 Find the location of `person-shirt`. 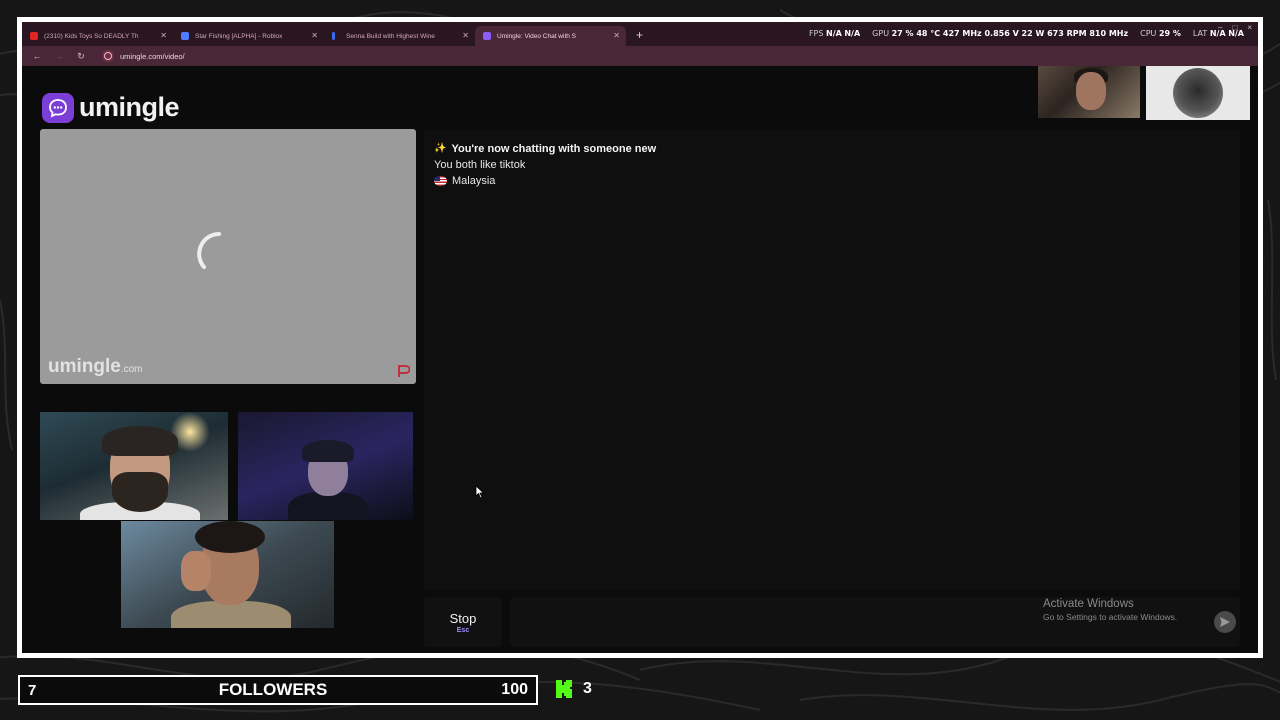

person-shirt is located at coordinates (231, 614).